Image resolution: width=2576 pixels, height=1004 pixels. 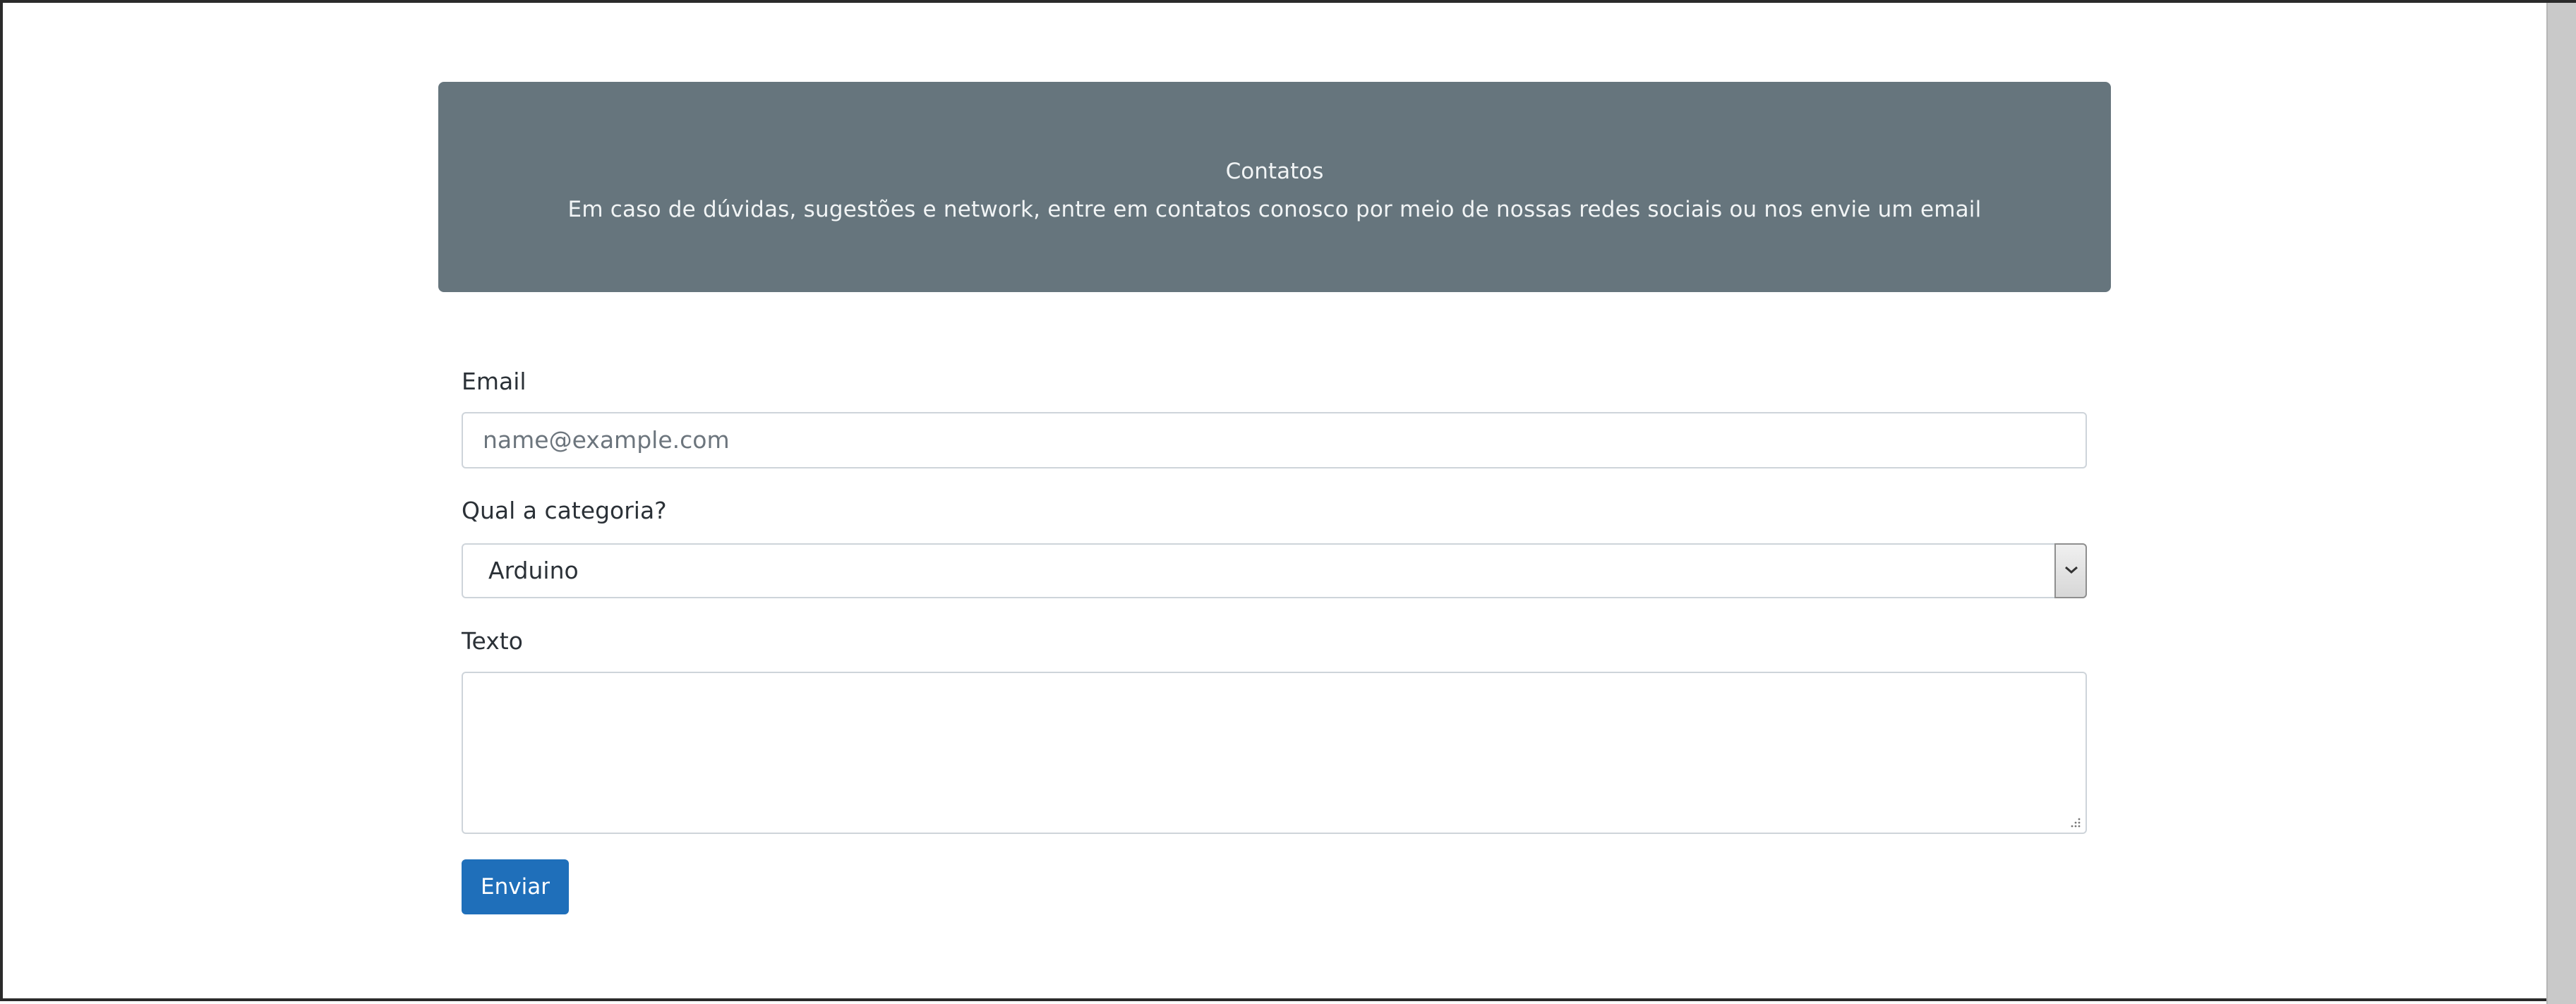 I want to click on category-label: Qual a categoria?, so click(x=564, y=510).